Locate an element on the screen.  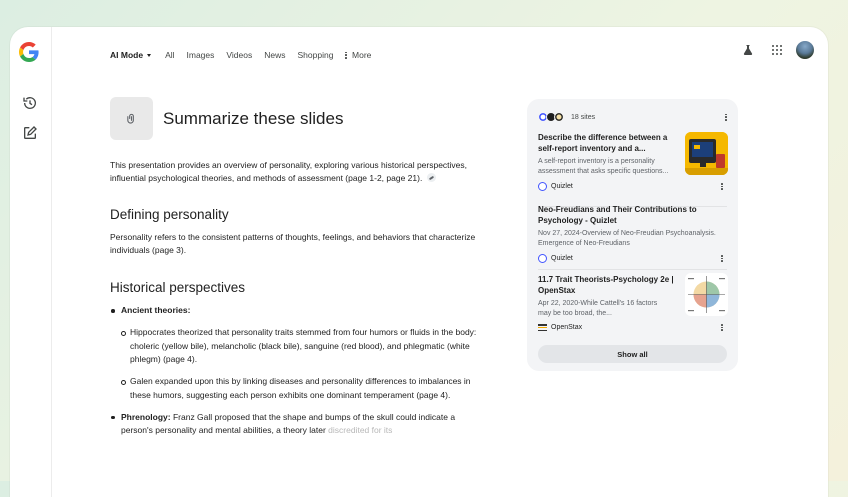
tab-more: More is located at coordinates (358, 55).